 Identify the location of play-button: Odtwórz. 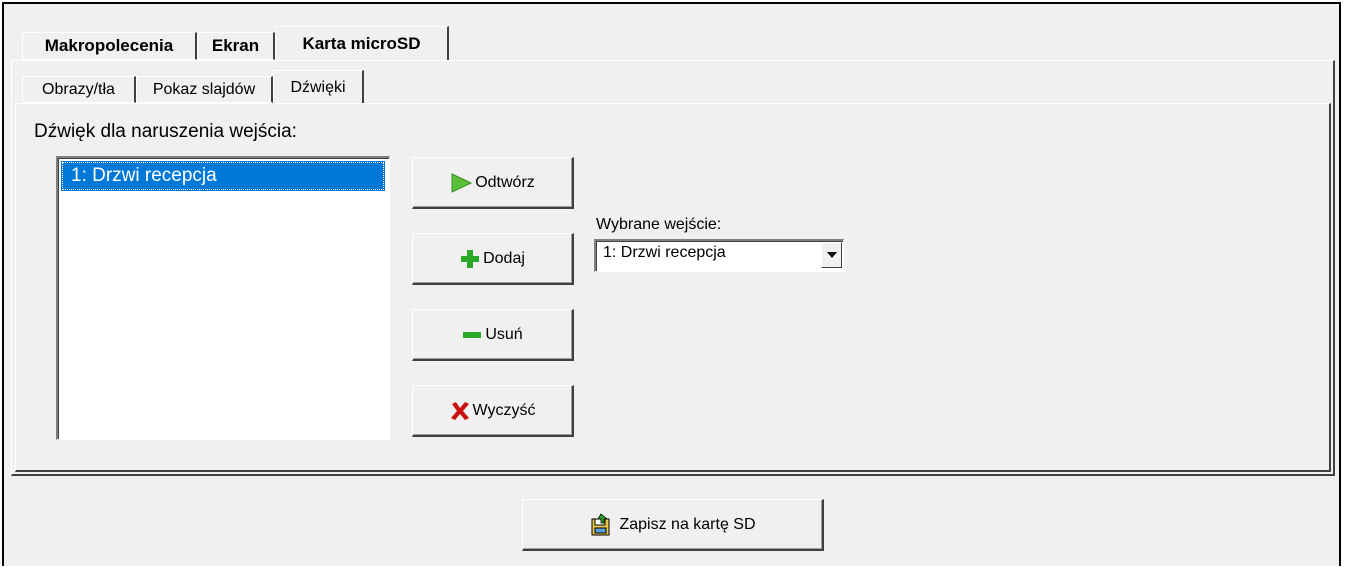
(493, 183).